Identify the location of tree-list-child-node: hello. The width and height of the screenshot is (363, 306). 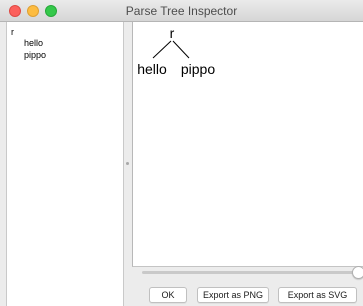
(33, 43).